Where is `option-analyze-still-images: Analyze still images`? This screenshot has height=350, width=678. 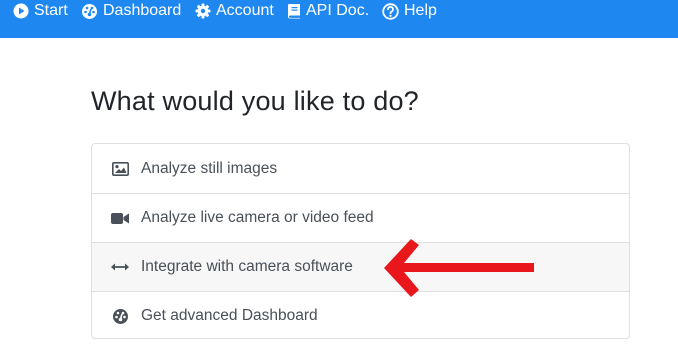 option-analyze-still-images: Analyze still images is located at coordinates (360, 168).